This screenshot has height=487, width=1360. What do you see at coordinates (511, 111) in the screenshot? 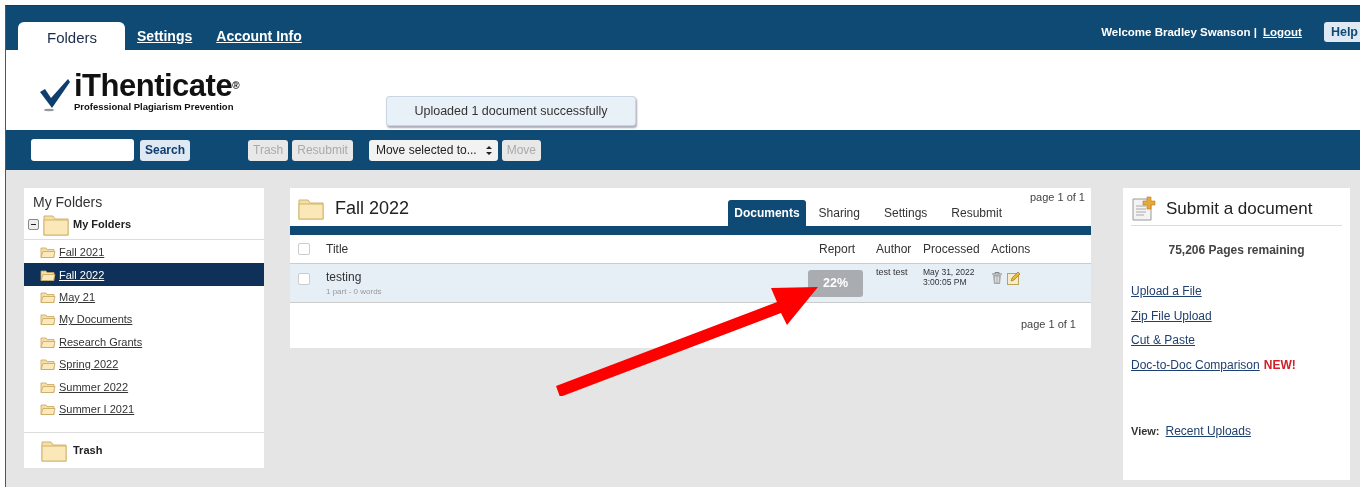
I see `notice-banner: Uploaded 1 document successfully` at bounding box center [511, 111].